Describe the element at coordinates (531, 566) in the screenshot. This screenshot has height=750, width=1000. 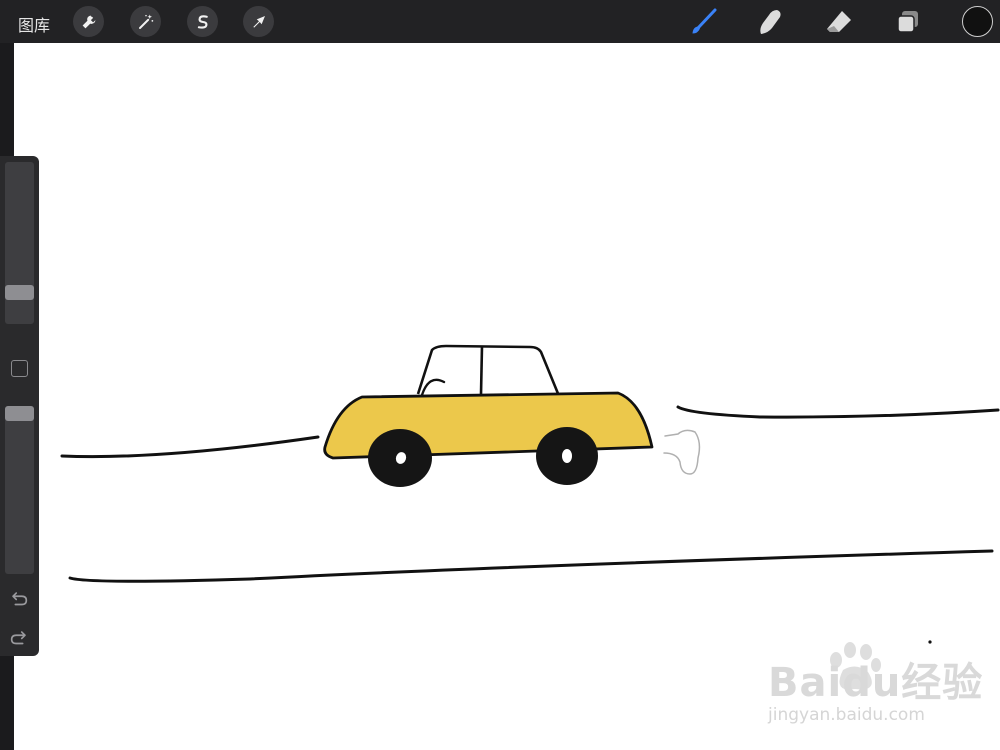
I see `road-line-bottom` at that location.